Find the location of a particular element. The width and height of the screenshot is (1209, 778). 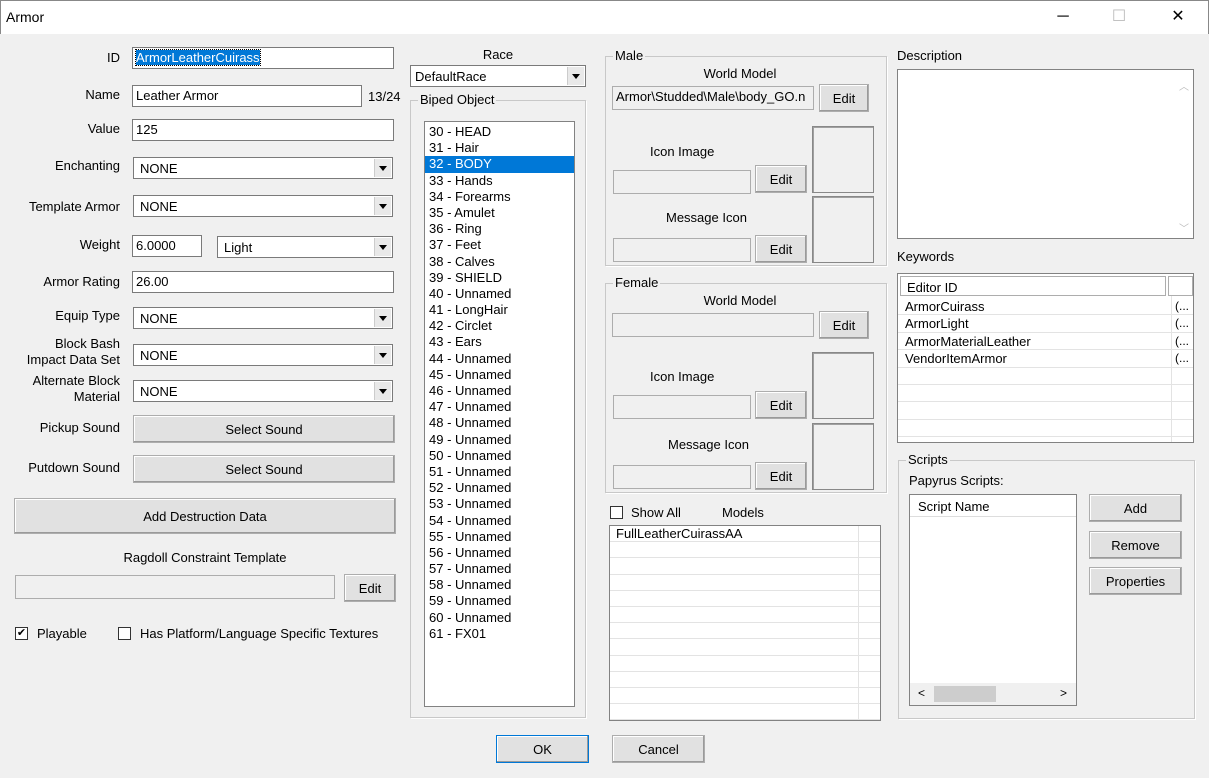

female-icon-field is located at coordinates (682, 407).